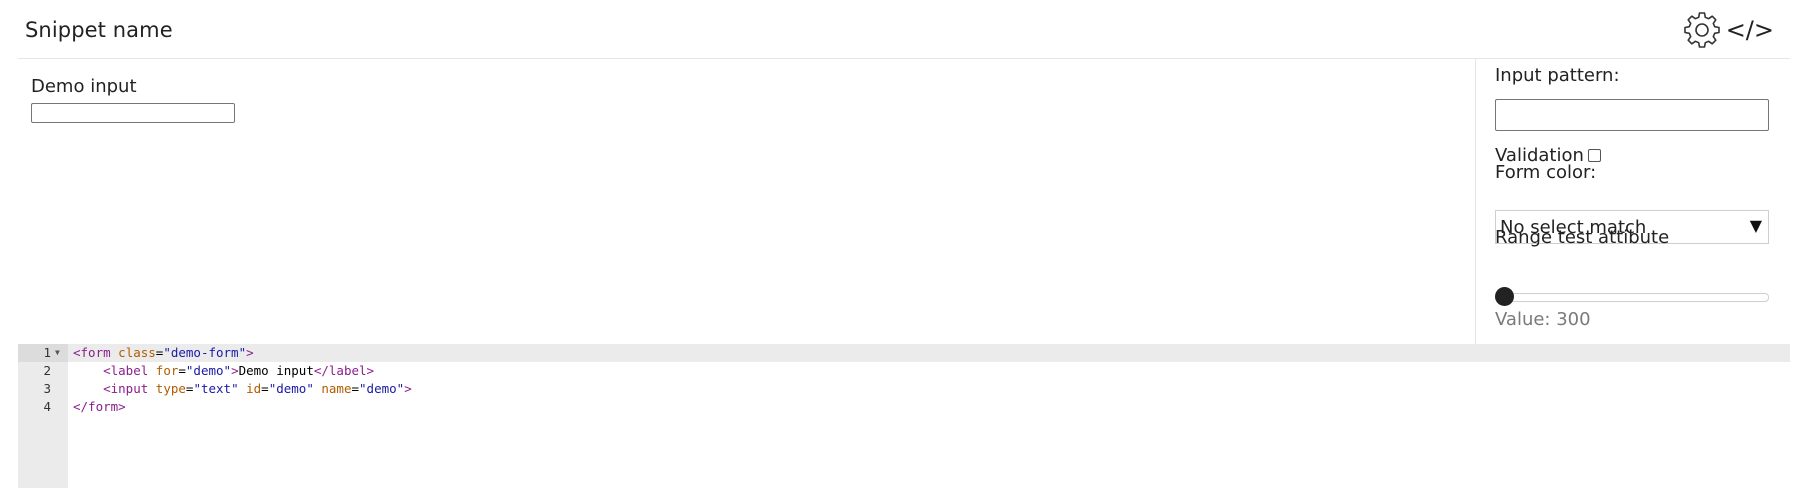 This screenshot has height=502, width=1802. I want to click on form-color-label: Form color:, so click(1546, 172).